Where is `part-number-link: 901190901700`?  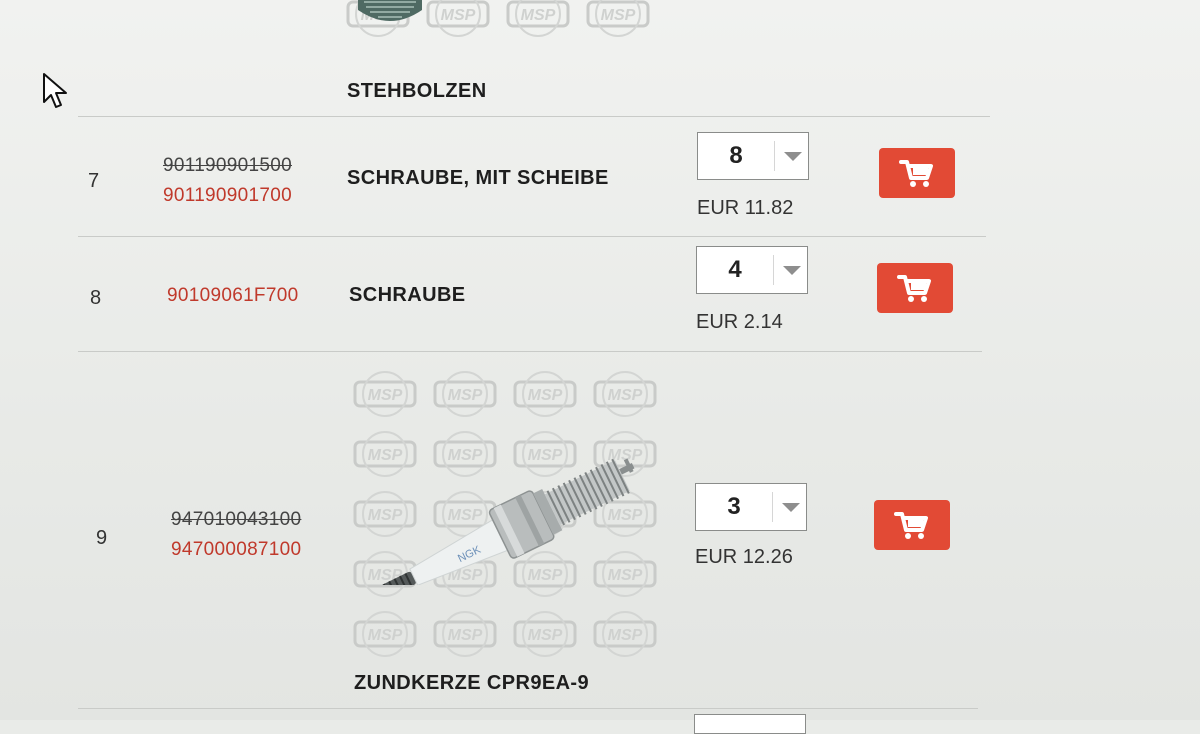 part-number-link: 901190901700 is located at coordinates (227, 196).